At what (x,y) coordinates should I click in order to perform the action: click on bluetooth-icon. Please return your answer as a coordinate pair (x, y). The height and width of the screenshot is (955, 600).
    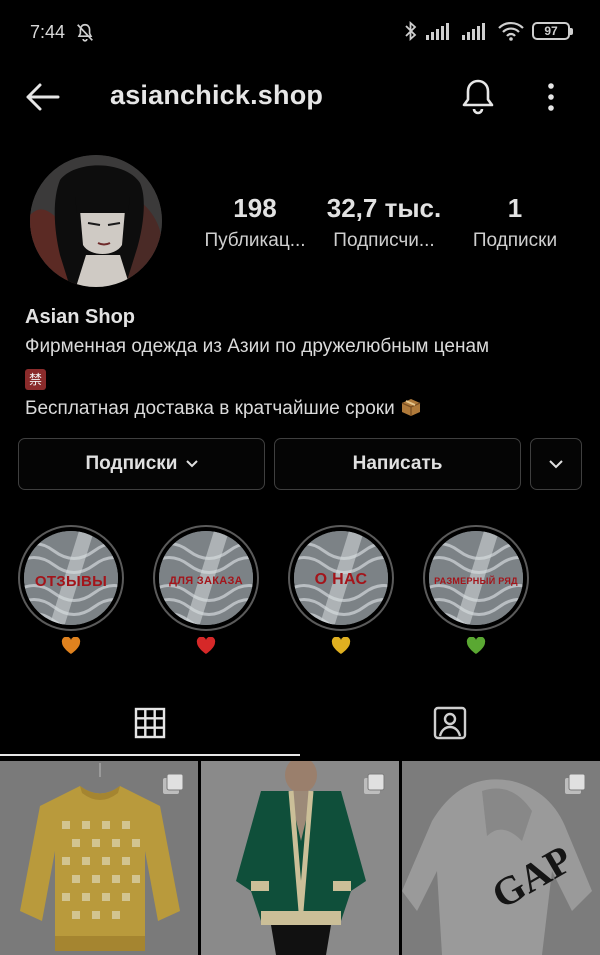
    Looking at the image, I should click on (411, 31).